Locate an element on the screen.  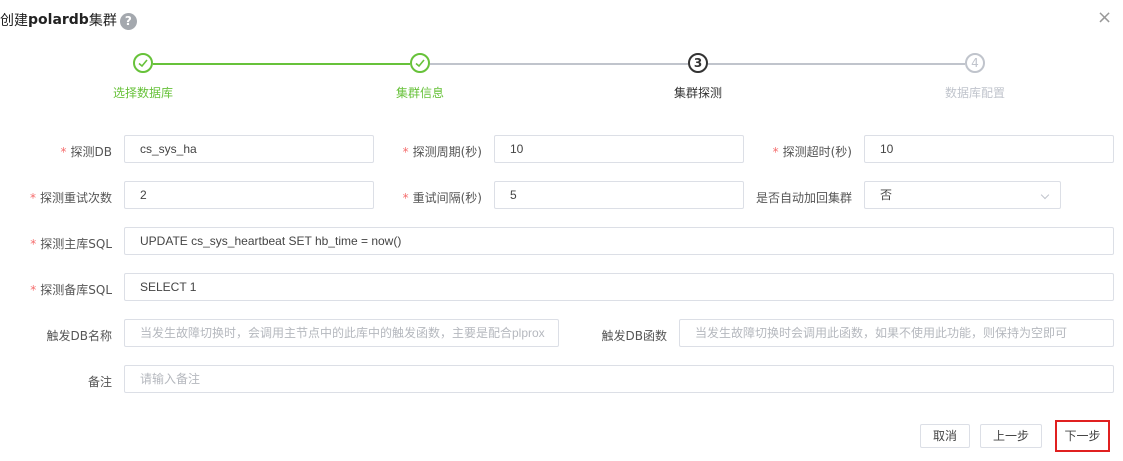
probe-retries-label: * 探测重试次数 is located at coordinates (70, 198).